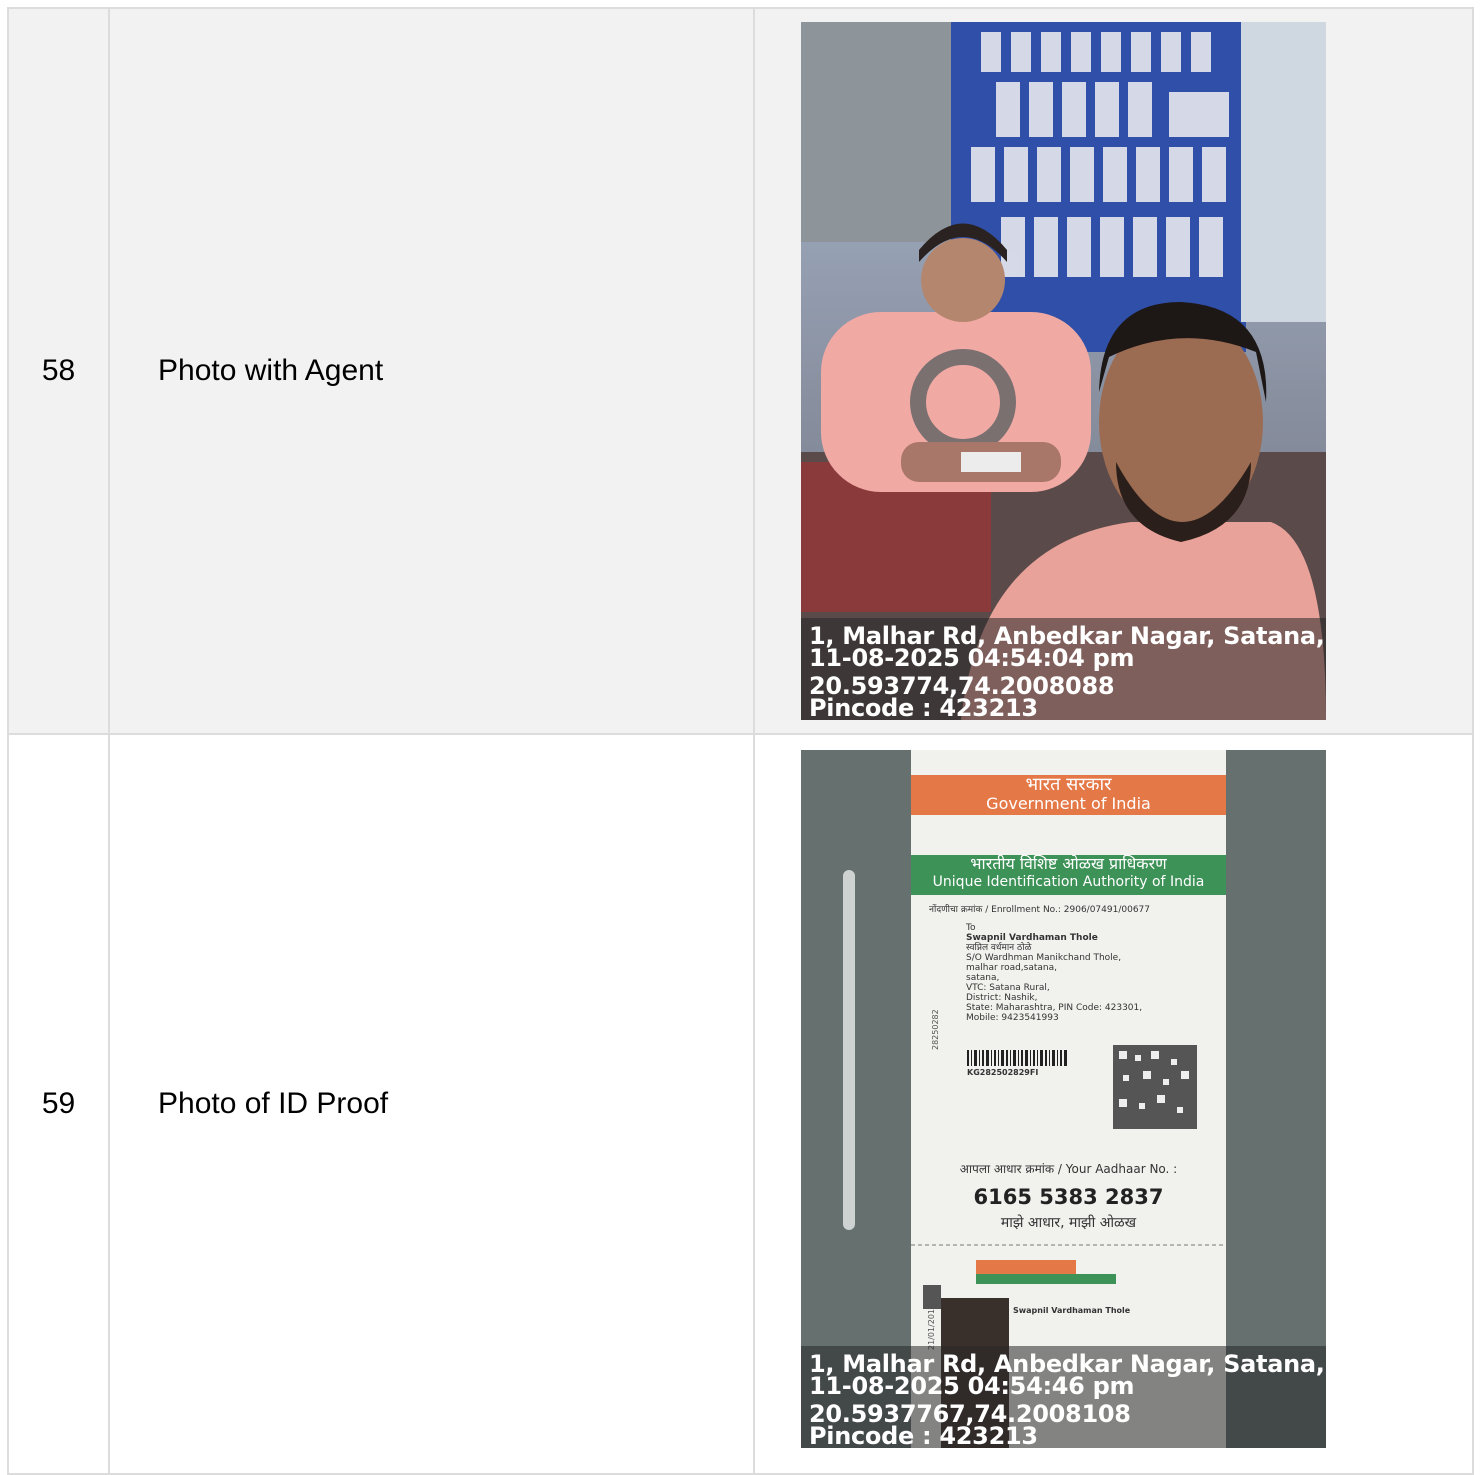 The height and width of the screenshot is (1475, 1482). Describe the element at coordinates (1002, 998) in the screenshot. I see `card-address-line: District: Nashik,` at that location.